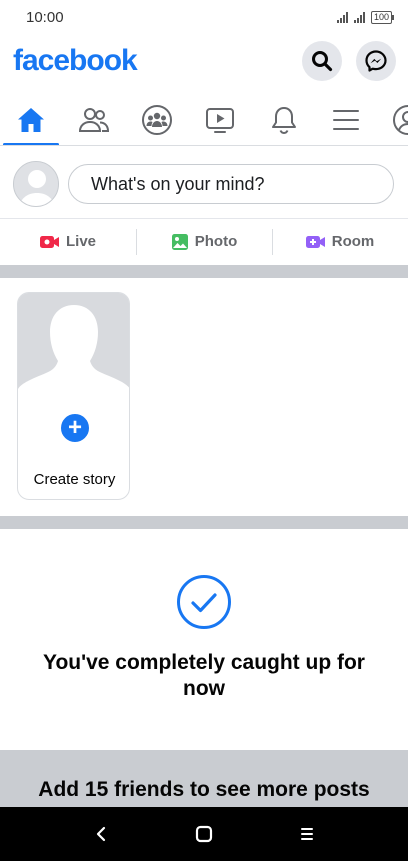 Image resolution: width=408 pixels, height=861 pixels. What do you see at coordinates (349, 61) in the screenshot?
I see `header-buttons` at bounding box center [349, 61].